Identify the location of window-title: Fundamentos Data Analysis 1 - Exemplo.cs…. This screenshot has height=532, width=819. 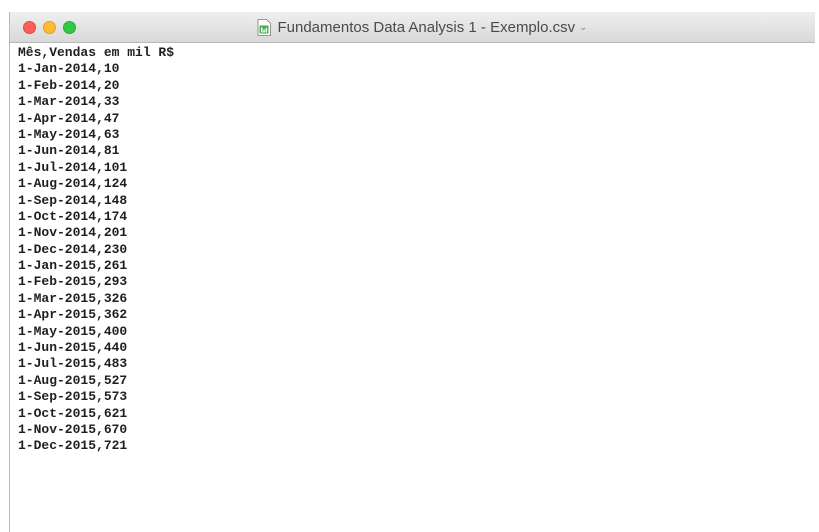
(426, 27).